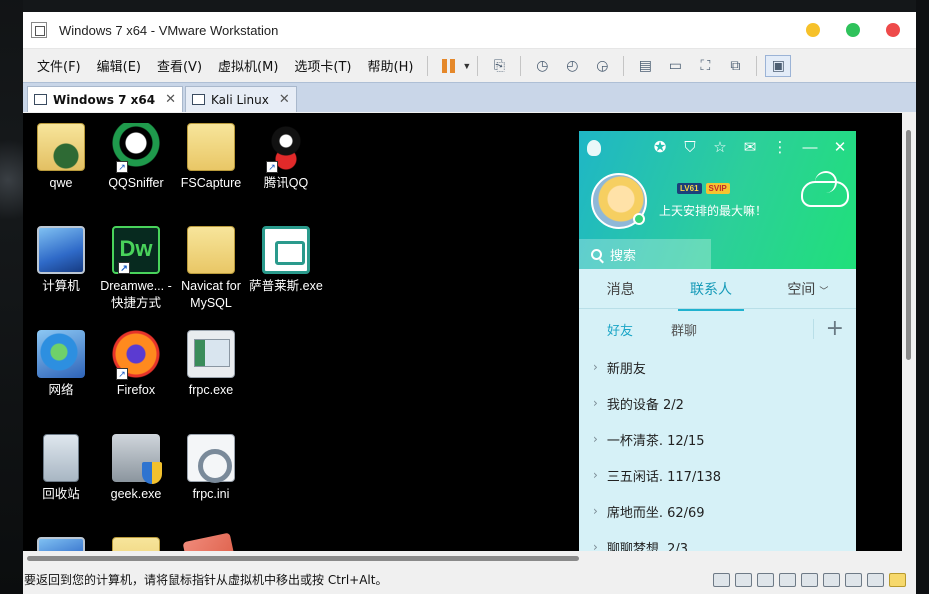 This screenshot has height=594, width=929. What do you see at coordinates (469, 97) in the screenshot?
I see `vm-tab-bar: Windows 7 x64 ✕ Kali Linux ✕` at bounding box center [469, 97].